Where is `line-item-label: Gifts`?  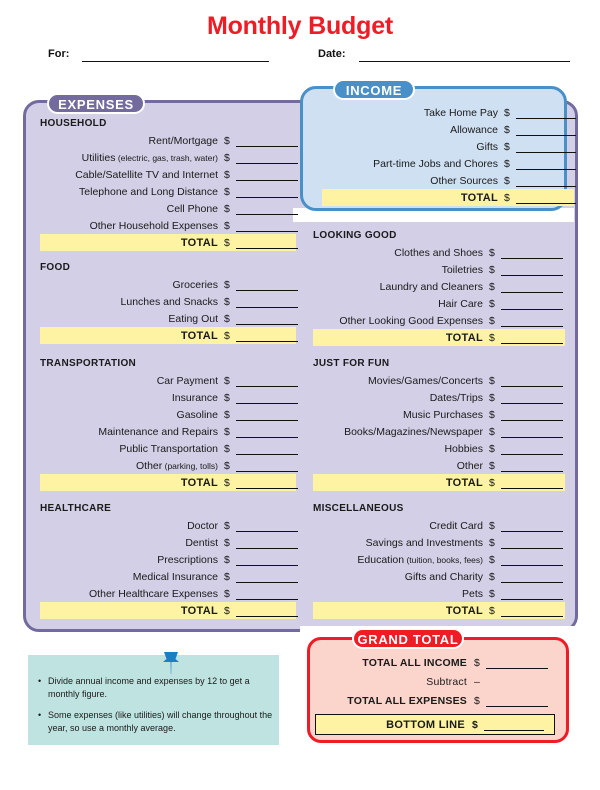 line-item-label: Gifts is located at coordinates (487, 146).